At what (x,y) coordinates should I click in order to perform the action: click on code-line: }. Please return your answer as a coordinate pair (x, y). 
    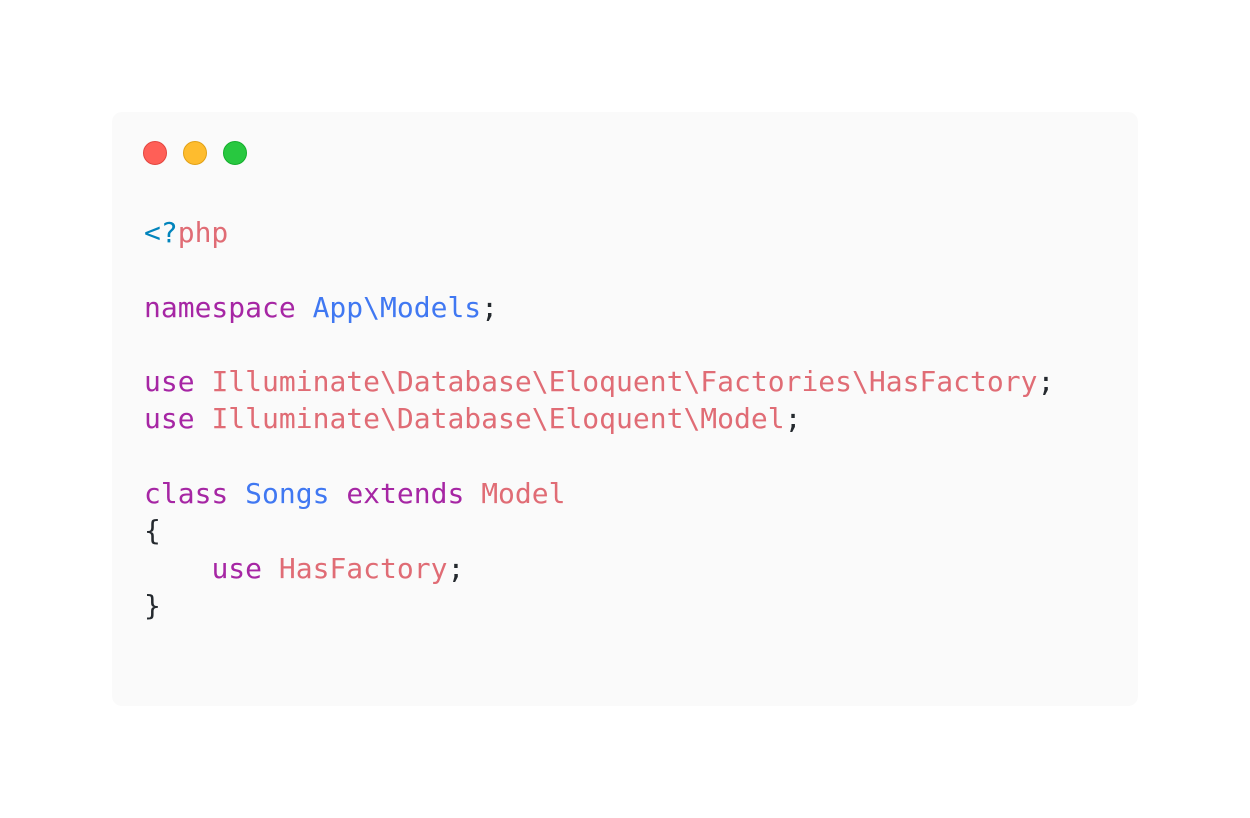
    Looking at the image, I should click on (599, 605).